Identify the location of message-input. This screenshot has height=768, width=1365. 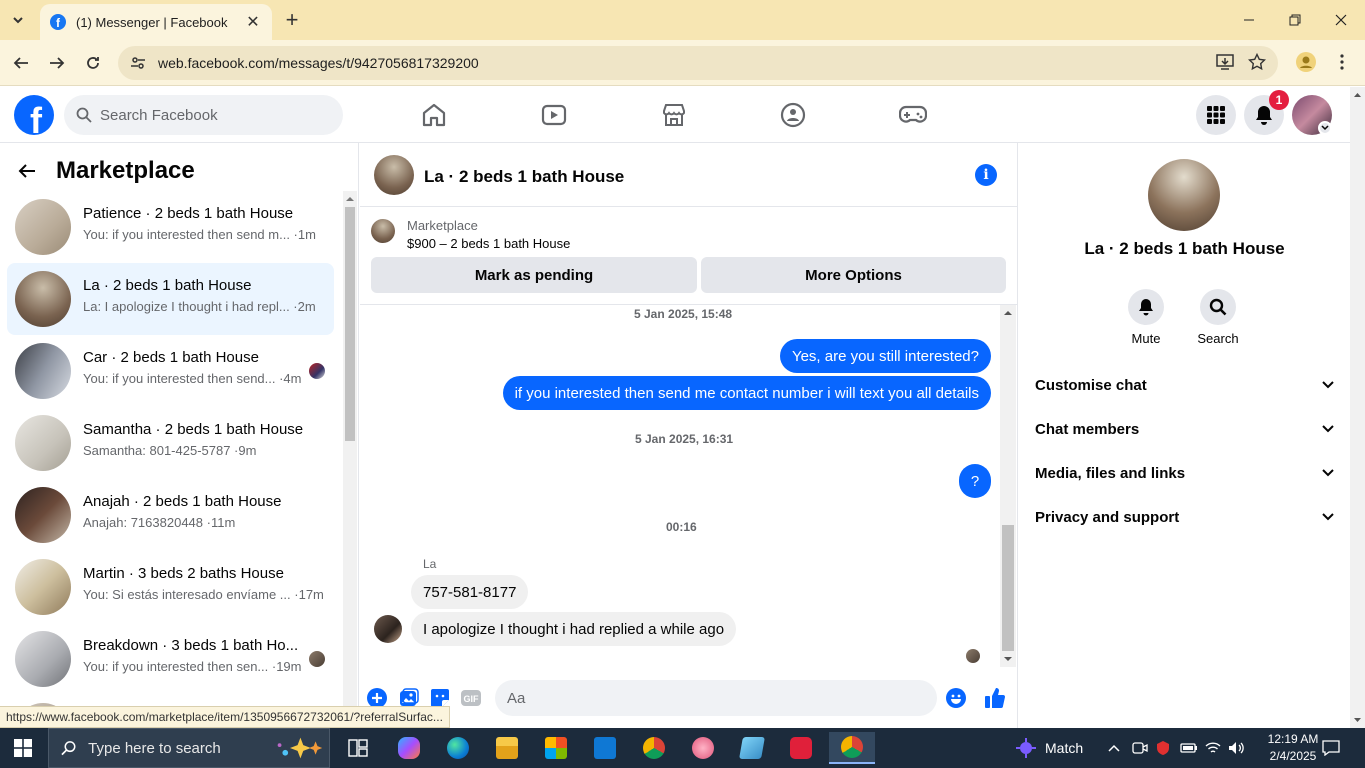
(716, 698).